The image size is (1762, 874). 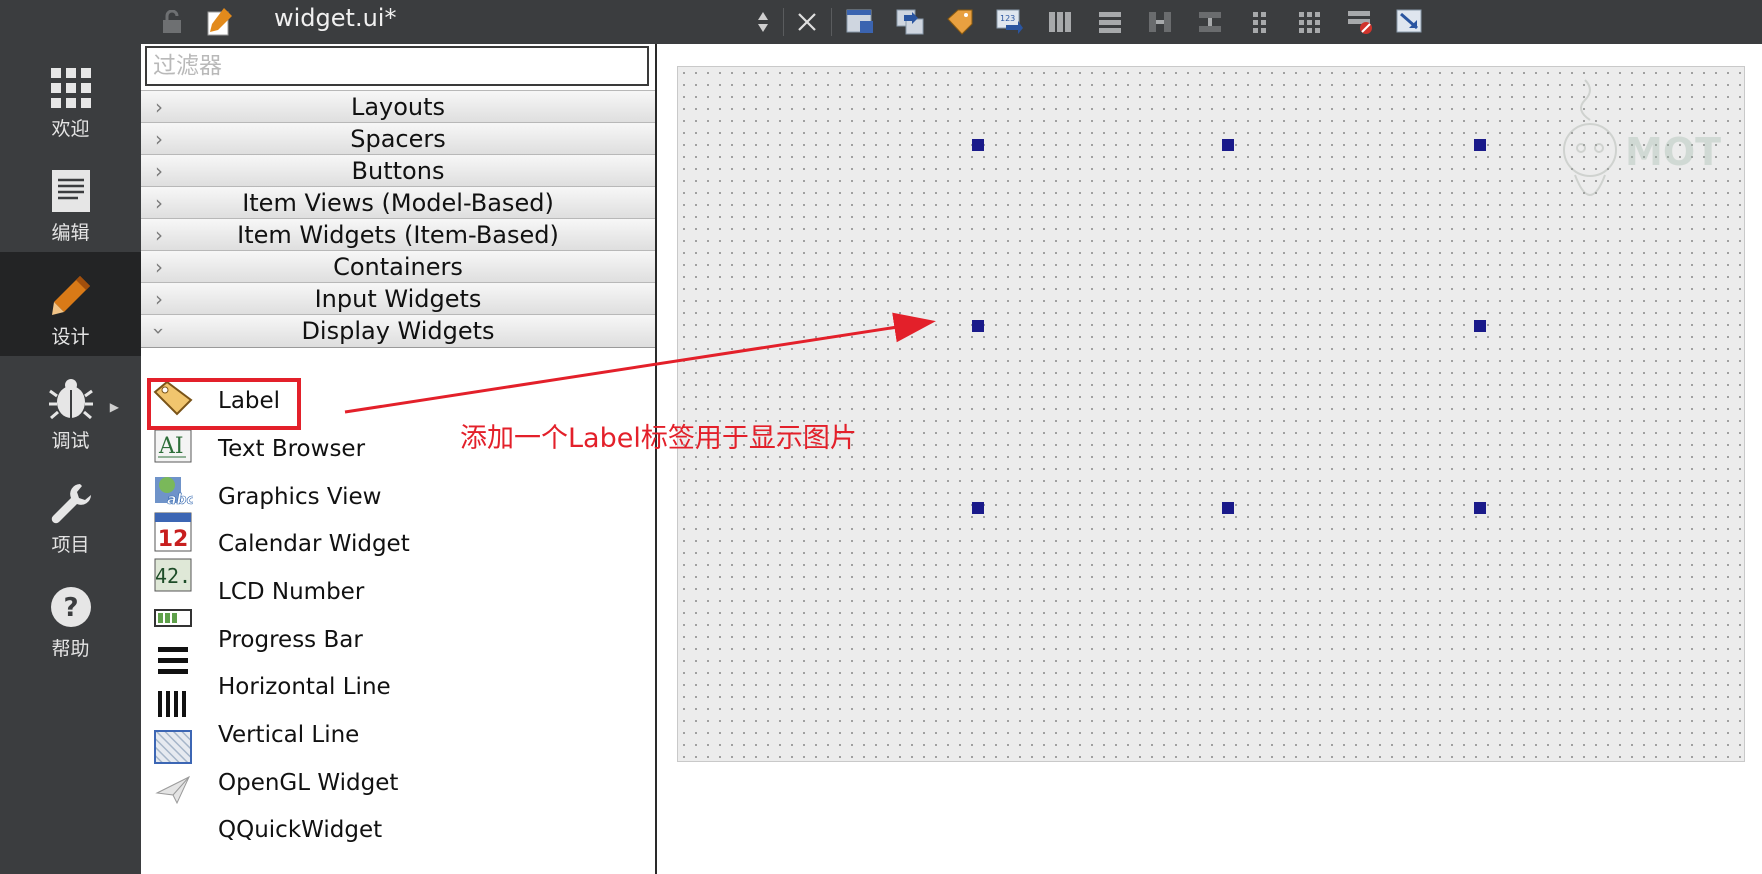 What do you see at coordinates (640, 363) in the screenshot?
I see `annotation-arrow` at bounding box center [640, 363].